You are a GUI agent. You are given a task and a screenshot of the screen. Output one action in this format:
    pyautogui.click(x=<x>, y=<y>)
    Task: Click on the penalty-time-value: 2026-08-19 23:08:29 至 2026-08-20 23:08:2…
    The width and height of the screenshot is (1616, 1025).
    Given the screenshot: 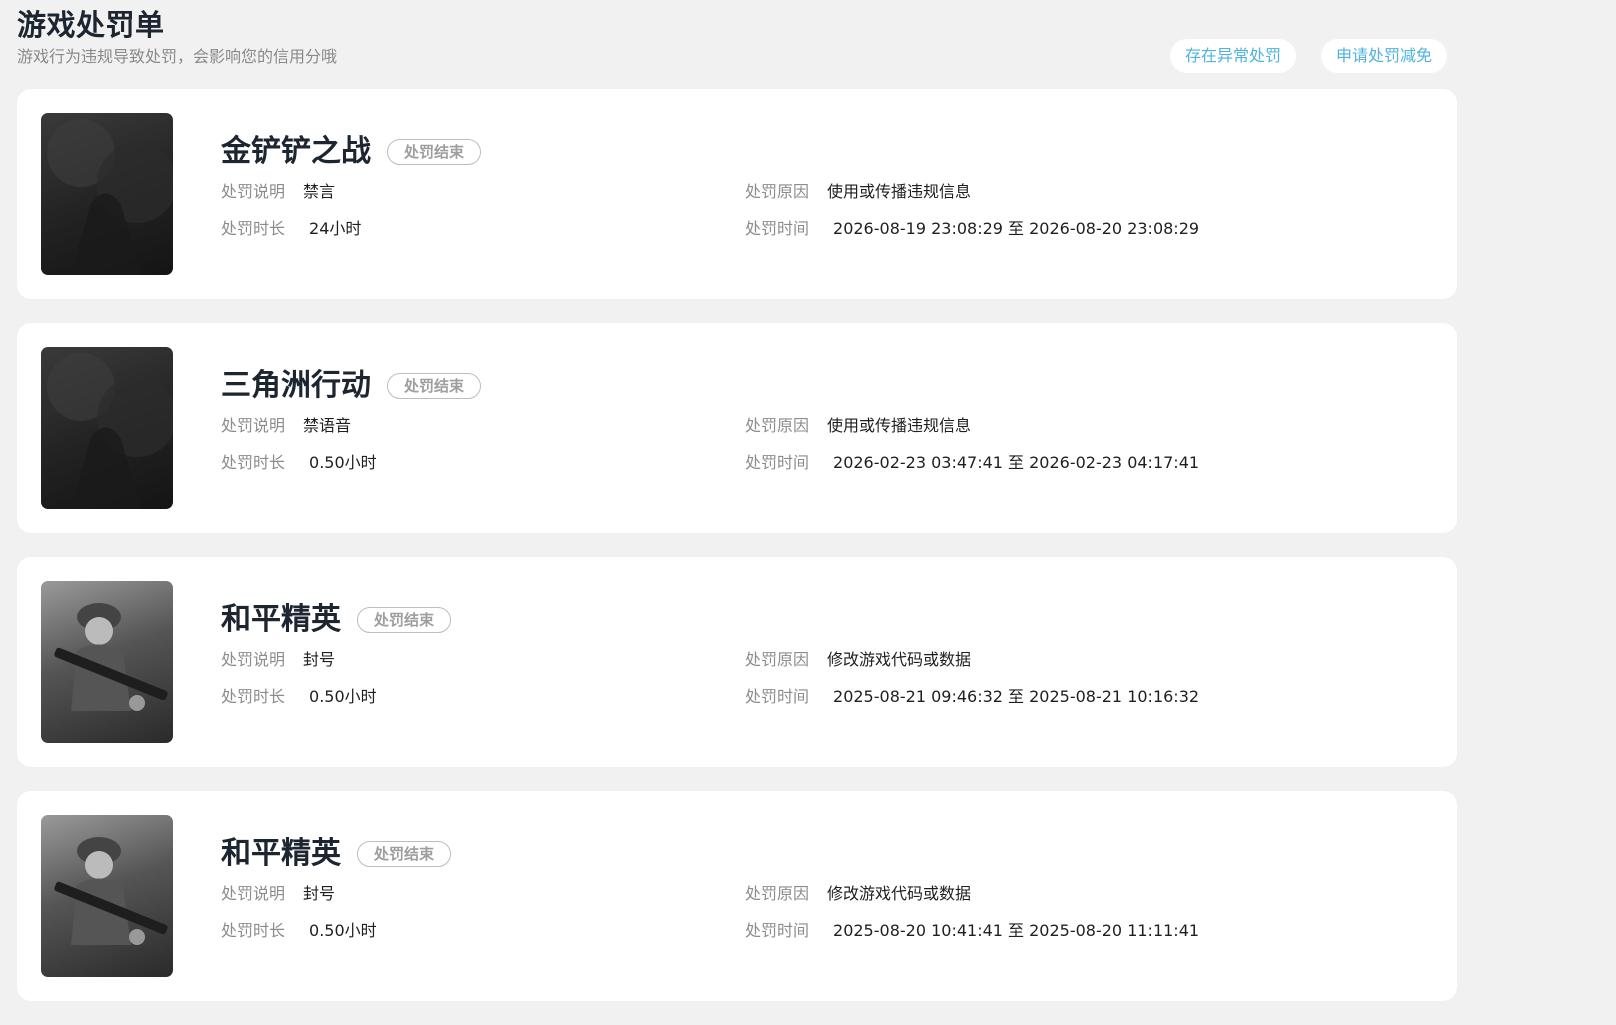 What is the action you would take?
    pyautogui.click(x=1016, y=228)
    